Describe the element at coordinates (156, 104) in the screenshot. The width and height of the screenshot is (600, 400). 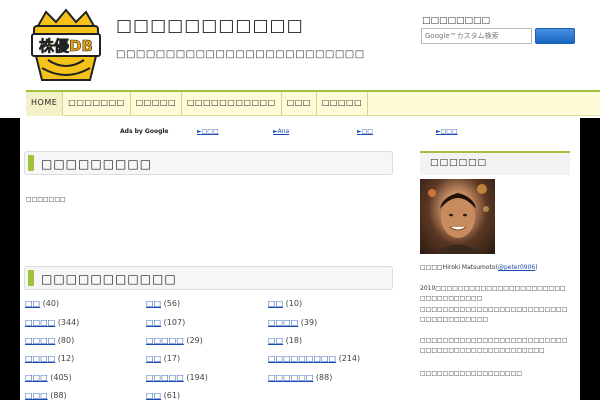
I see `nav-item-3: □□□□□` at that location.